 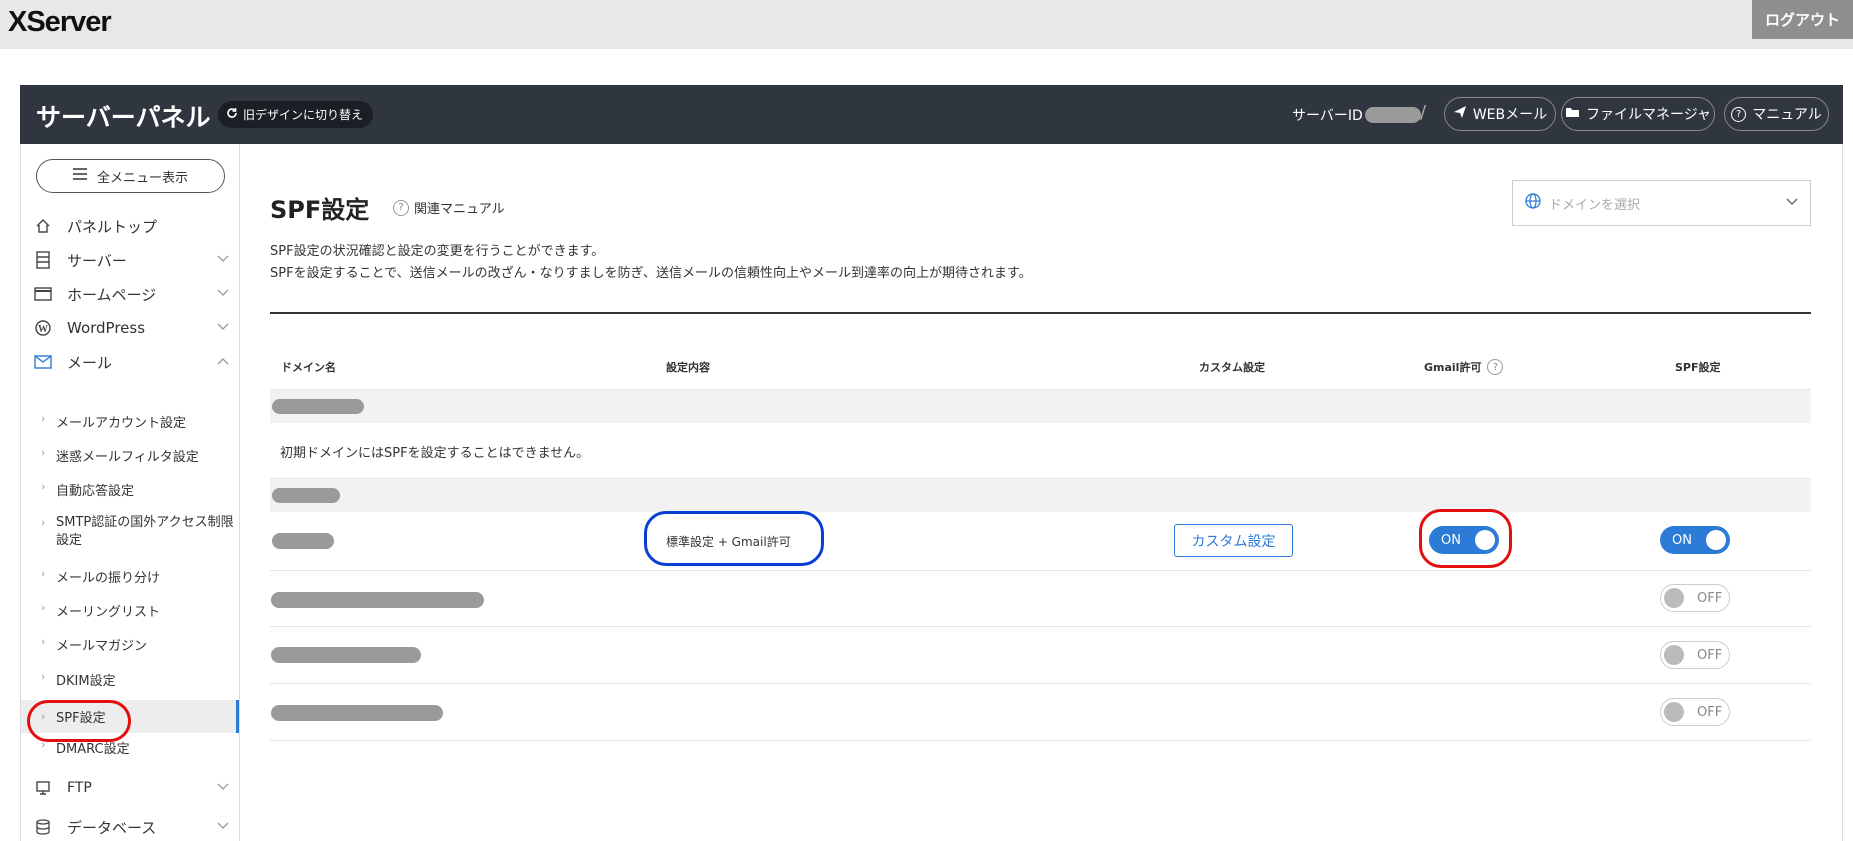 I want to click on toggle-label: ON, so click(x=1682, y=540).